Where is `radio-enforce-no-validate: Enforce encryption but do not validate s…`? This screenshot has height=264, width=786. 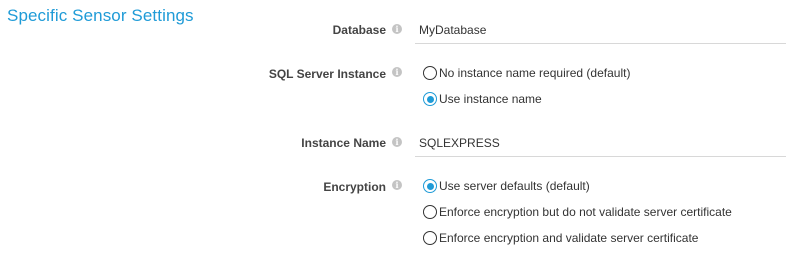 radio-enforce-no-validate: Enforce encryption but do not validate s… is located at coordinates (577, 212).